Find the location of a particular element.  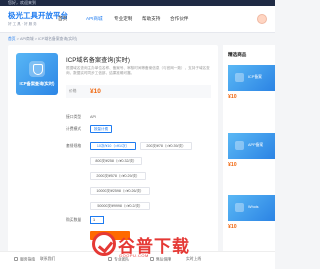

price-label: 价格 is located at coordinates (73, 91).